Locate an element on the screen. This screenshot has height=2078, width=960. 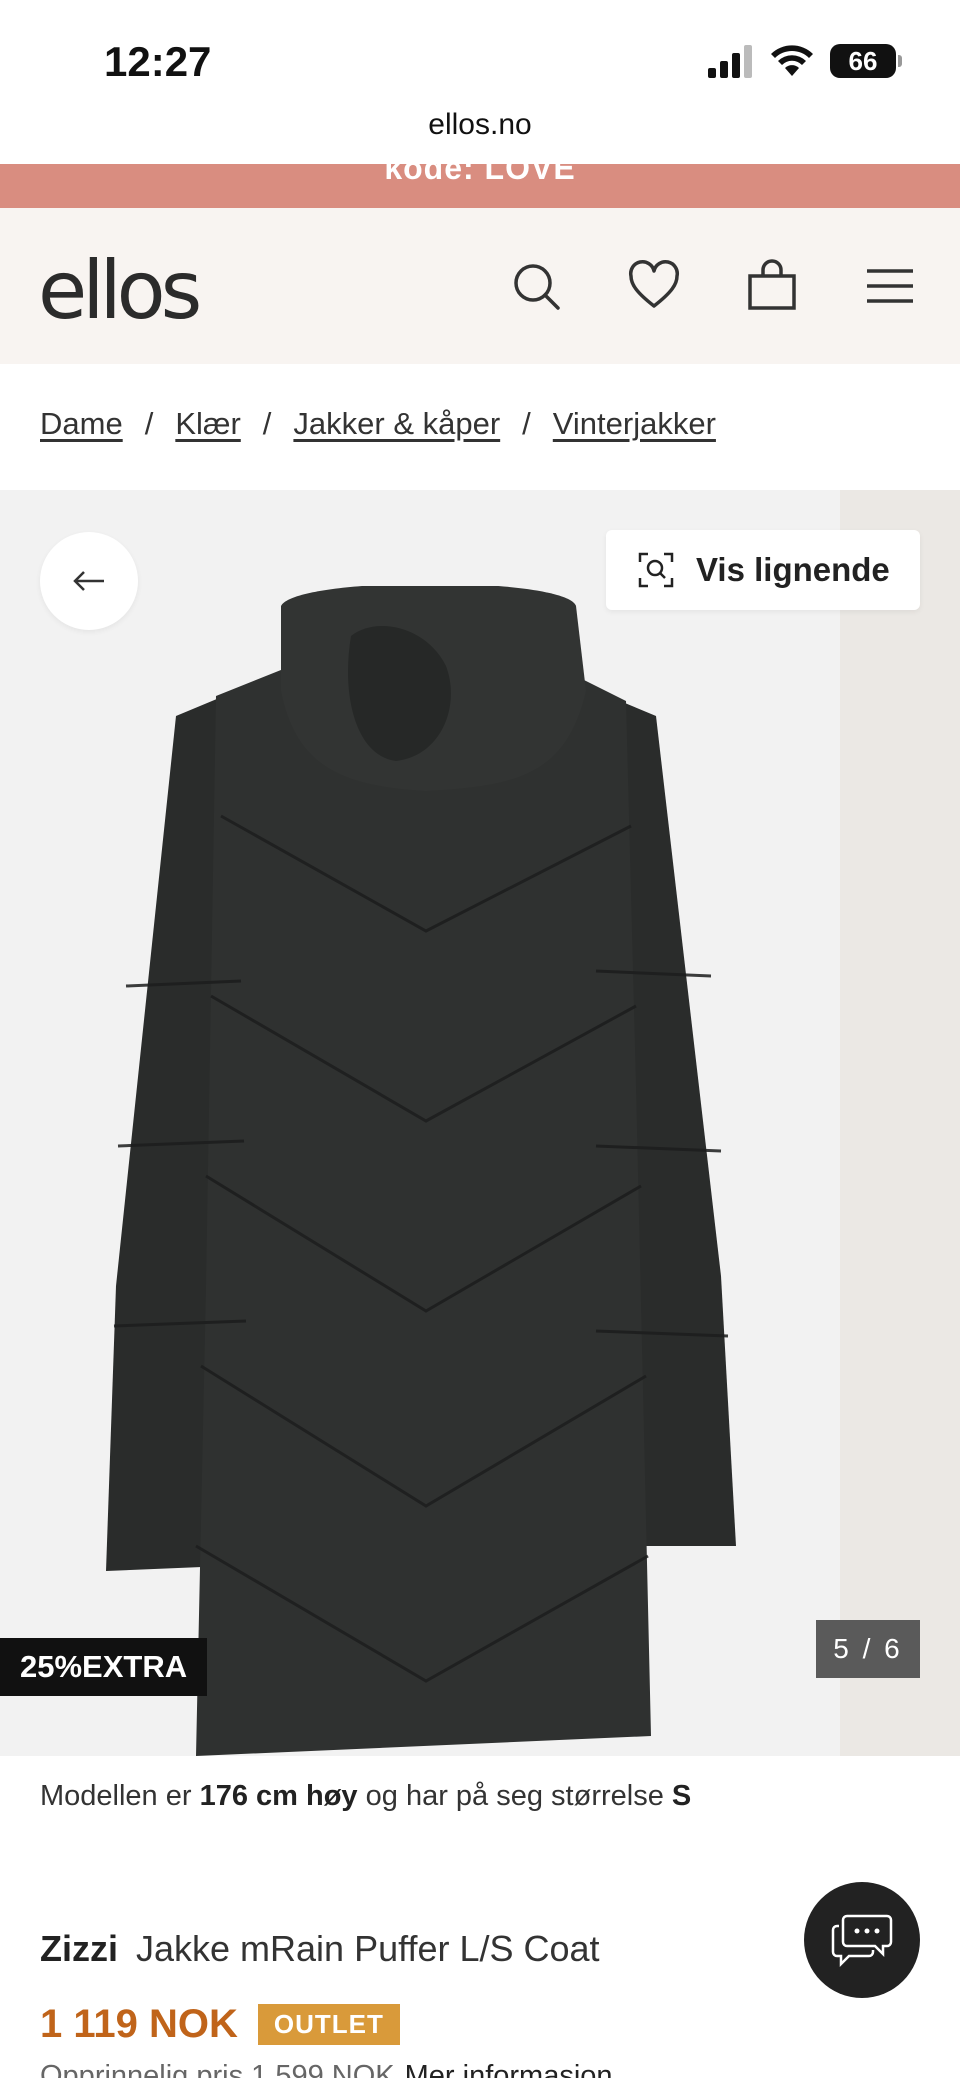
model-info-middle: og har på seg størrelse is located at coordinates (514, 1796).